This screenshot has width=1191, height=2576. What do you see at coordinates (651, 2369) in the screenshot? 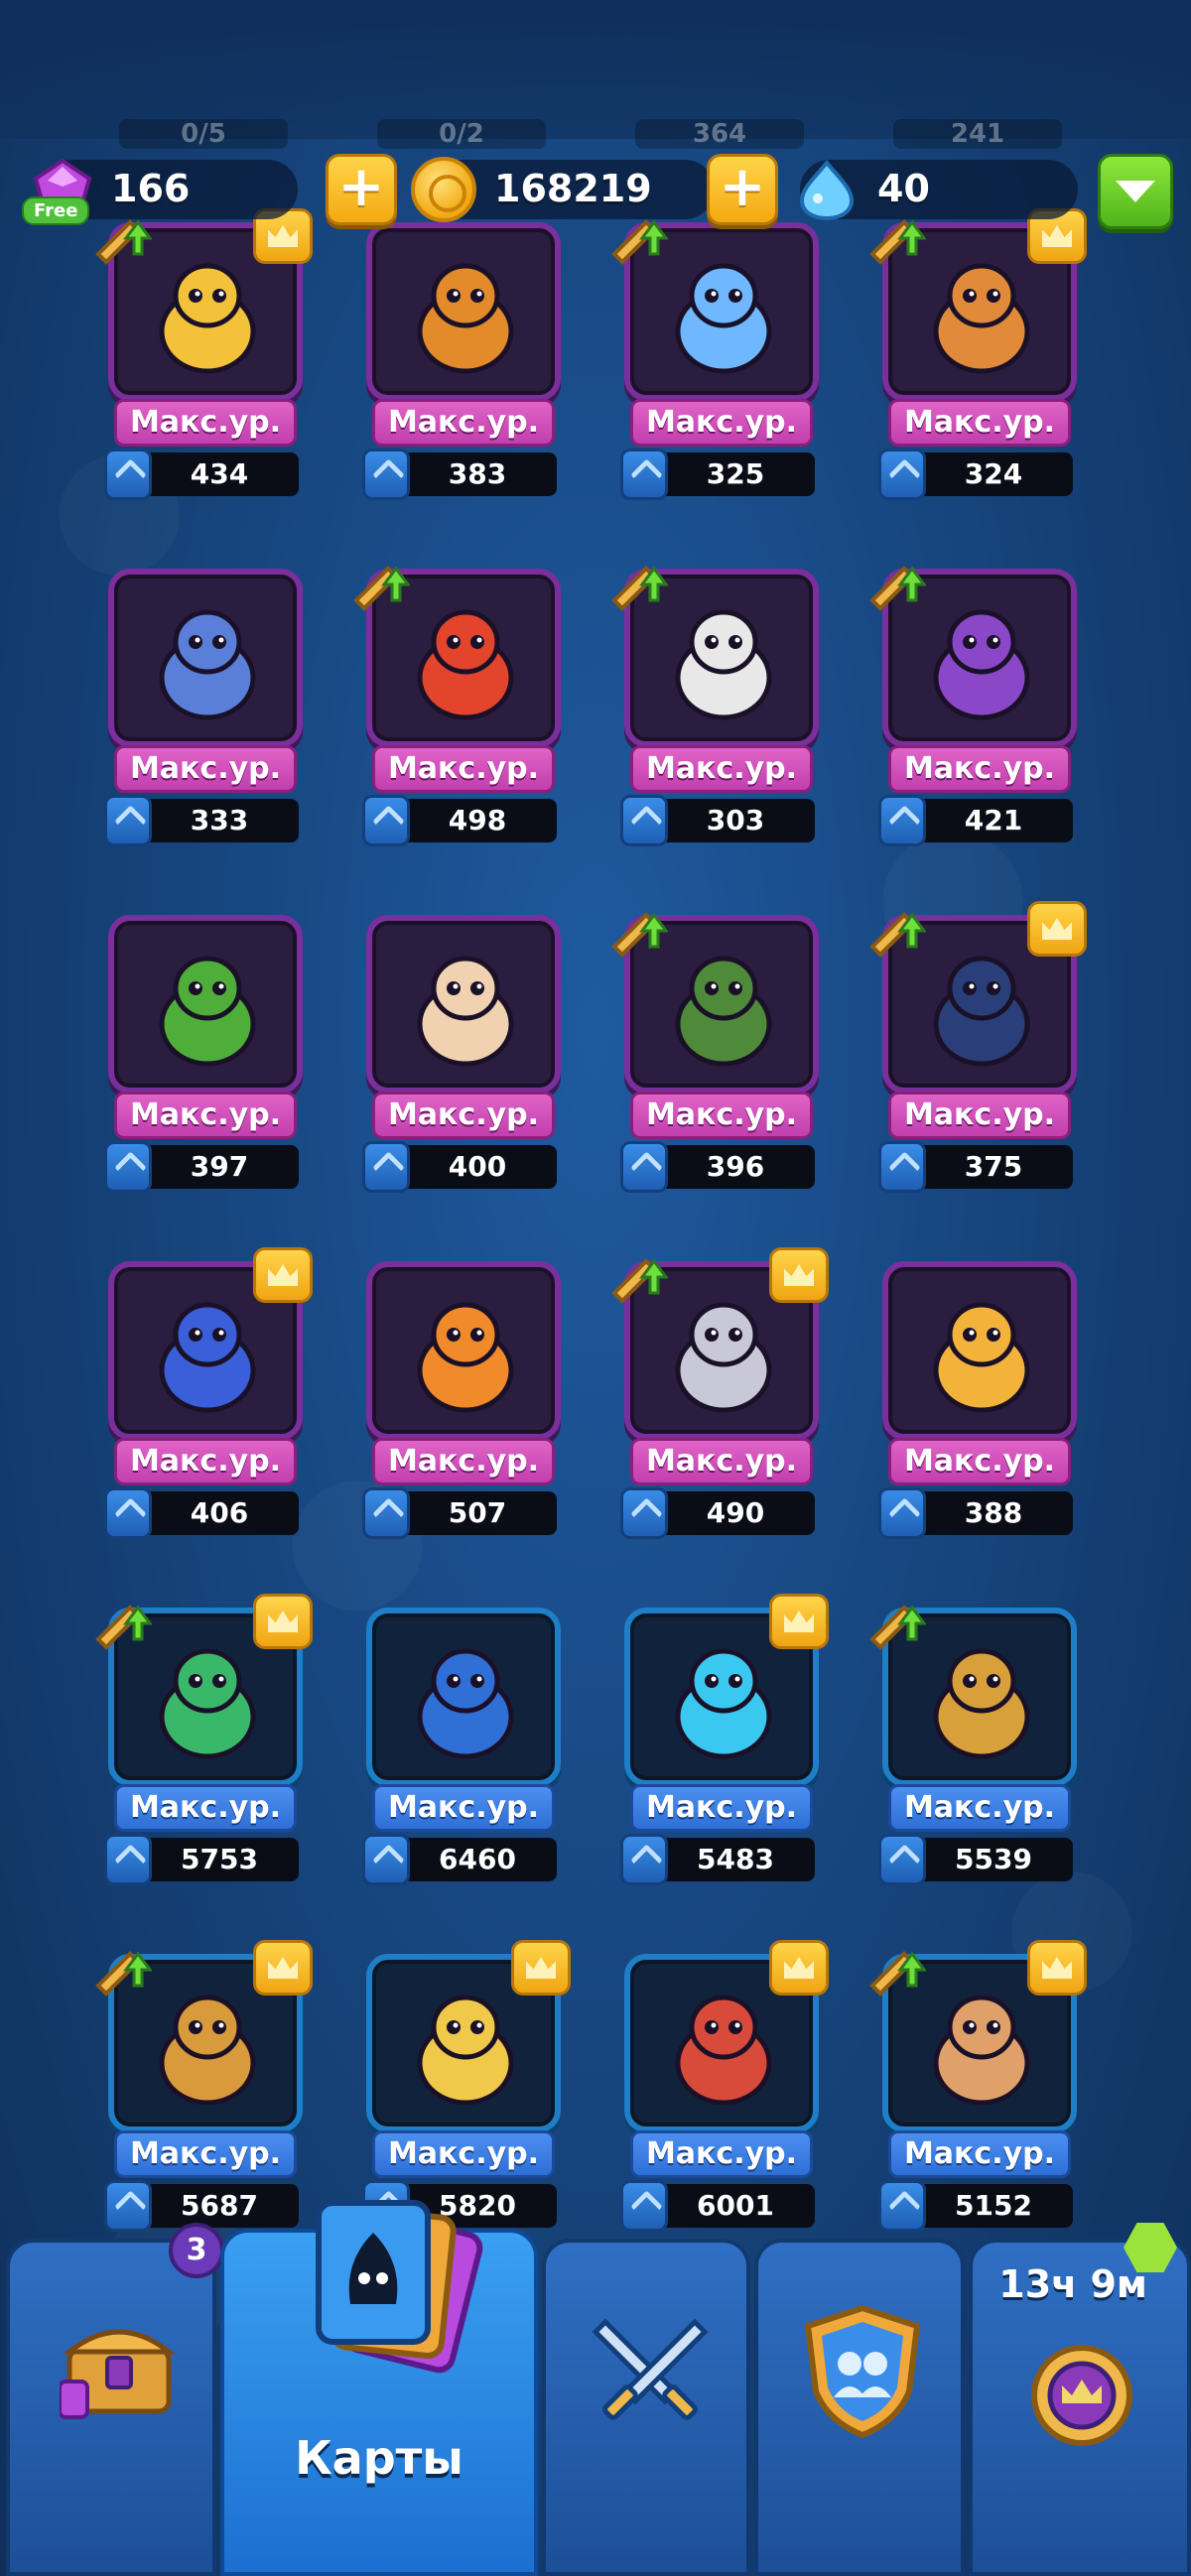
I see `crossed-swords-icon` at bounding box center [651, 2369].